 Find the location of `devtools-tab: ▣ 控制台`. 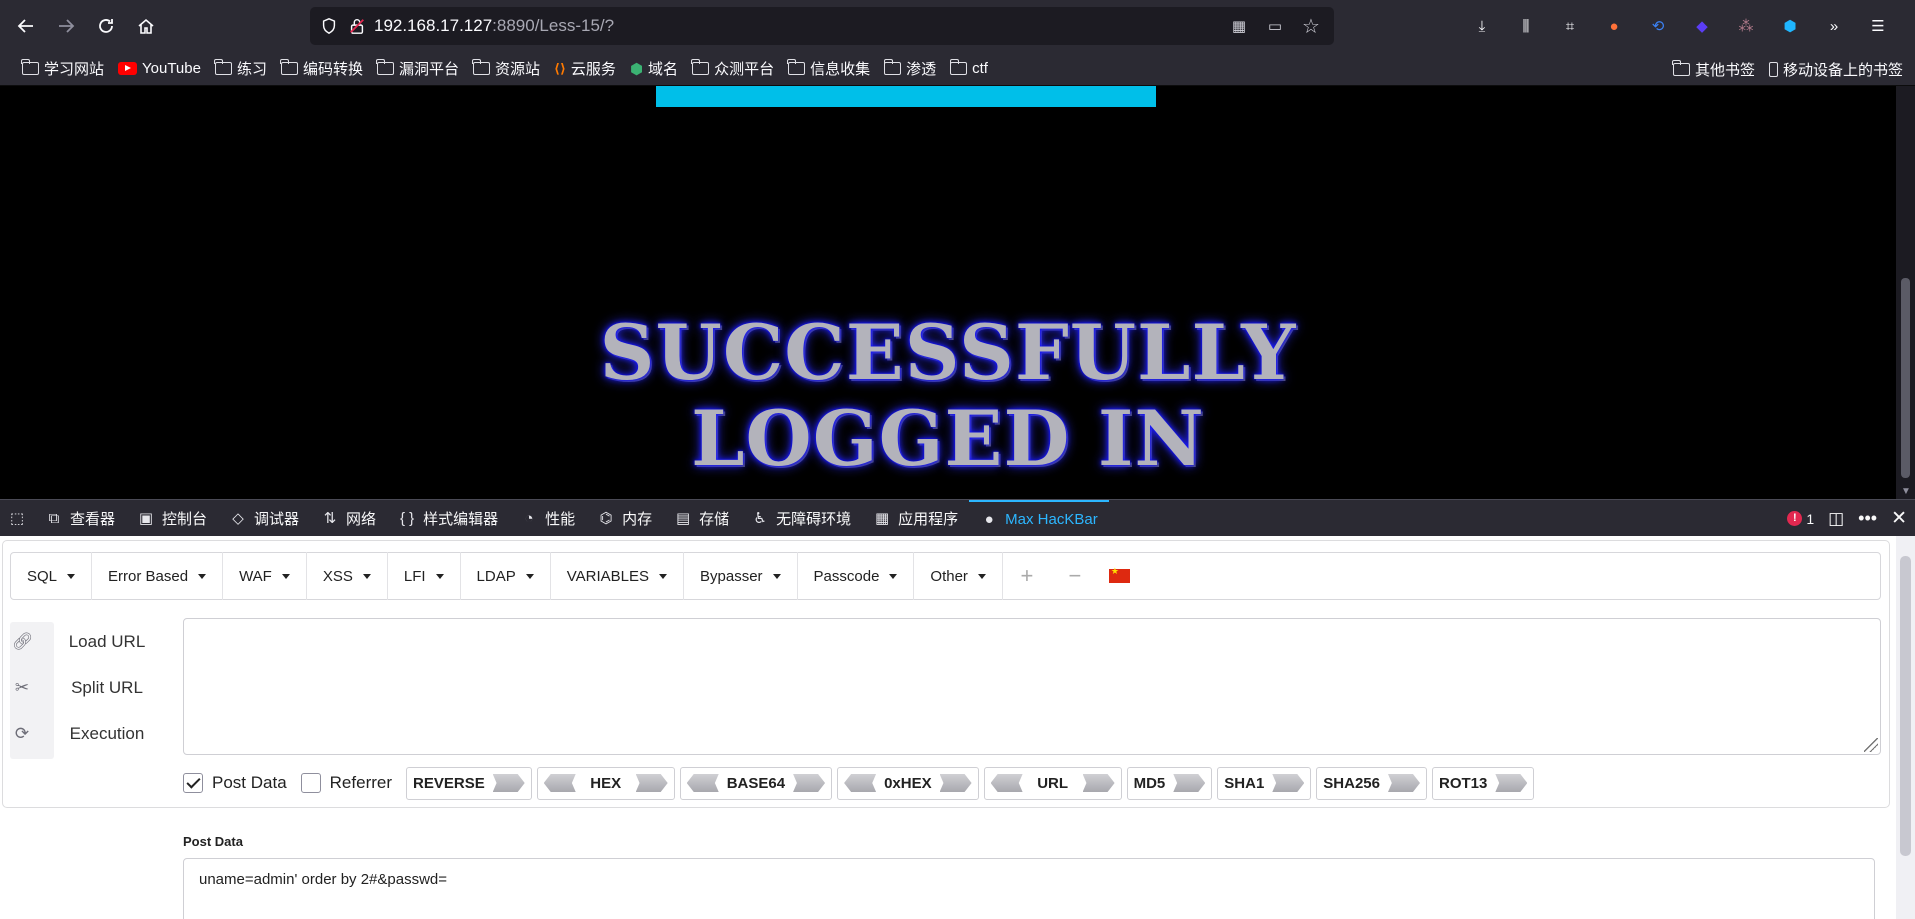

devtools-tab: ▣ 控制台 is located at coordinates (172, 518).